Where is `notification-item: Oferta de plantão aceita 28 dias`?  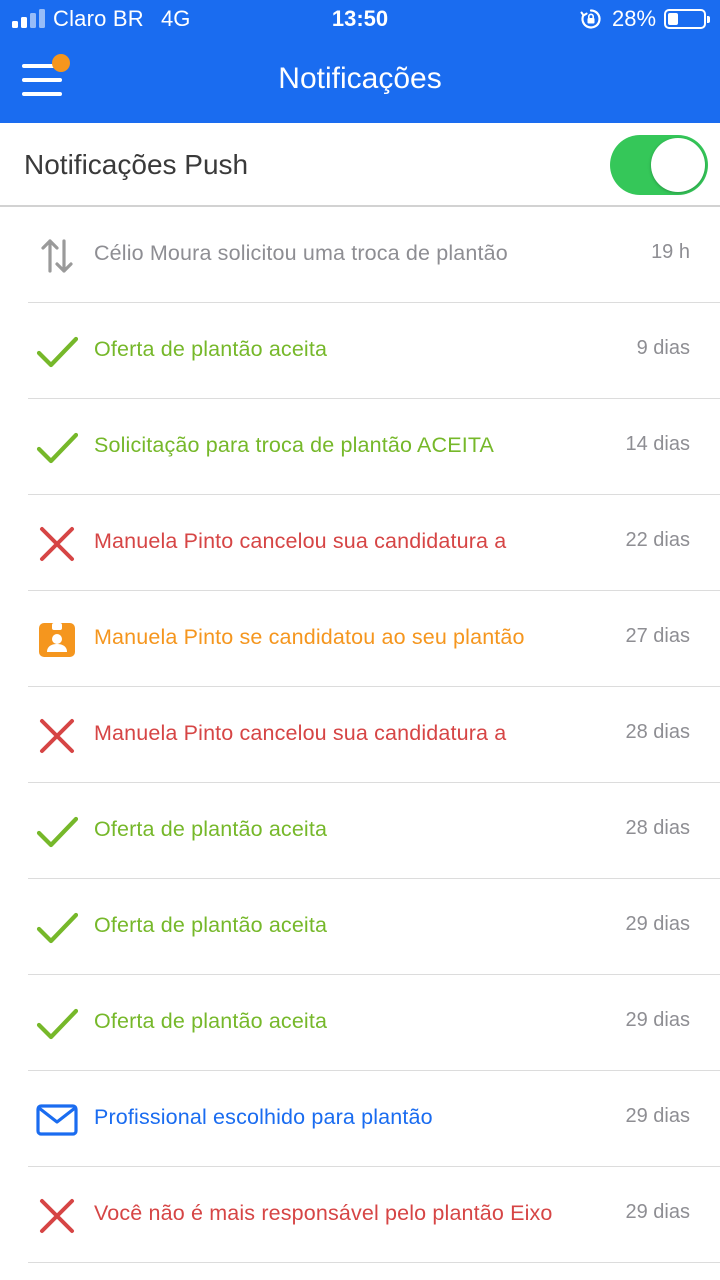
notification-item: Oferta de plantão aceita 28 dias is located at coordinates (374, 831).